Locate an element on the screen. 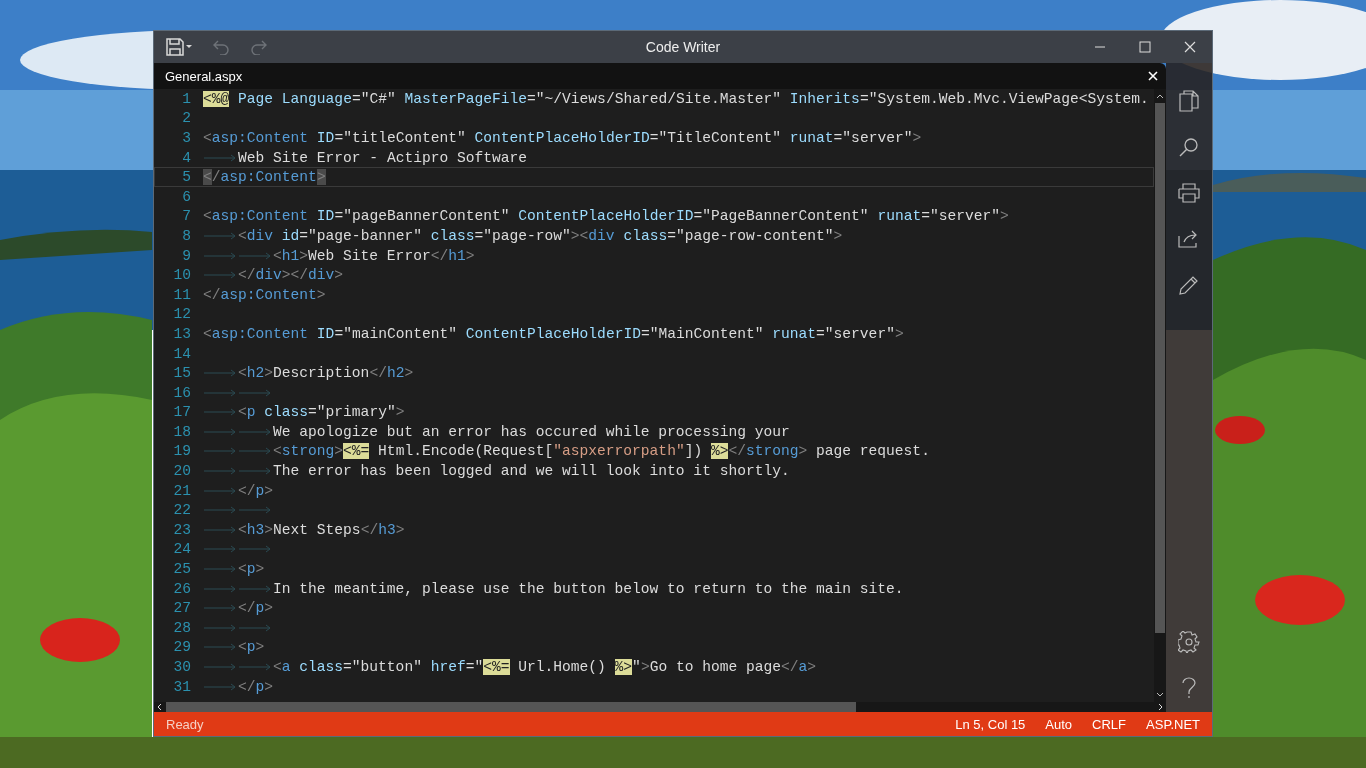  scroll-right-icon is located at coordinates (1161, 707).